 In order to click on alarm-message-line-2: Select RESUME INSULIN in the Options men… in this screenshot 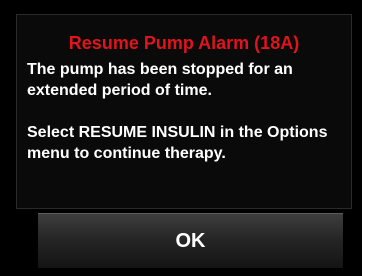, I will do `click(177, 143)`.